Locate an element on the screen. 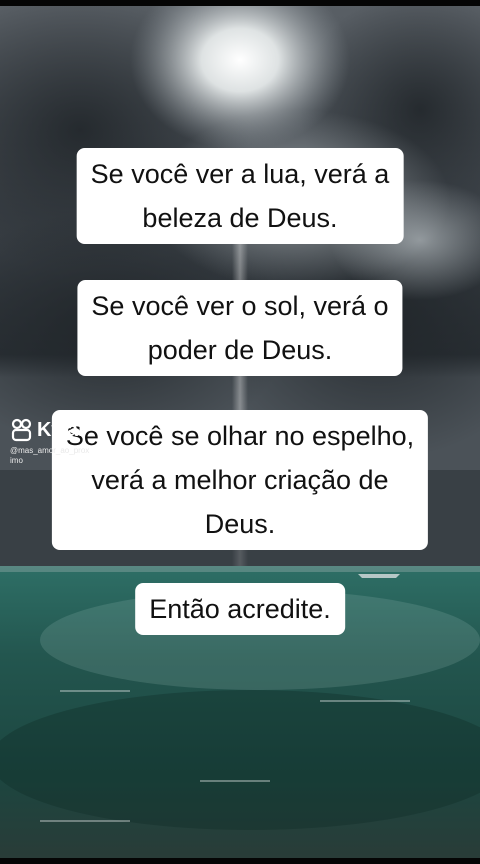 The height and width of the screenshot is (864, 480). watermark-handle: @mas_amor_ao_prox imo is located at coordinates (49, 456).